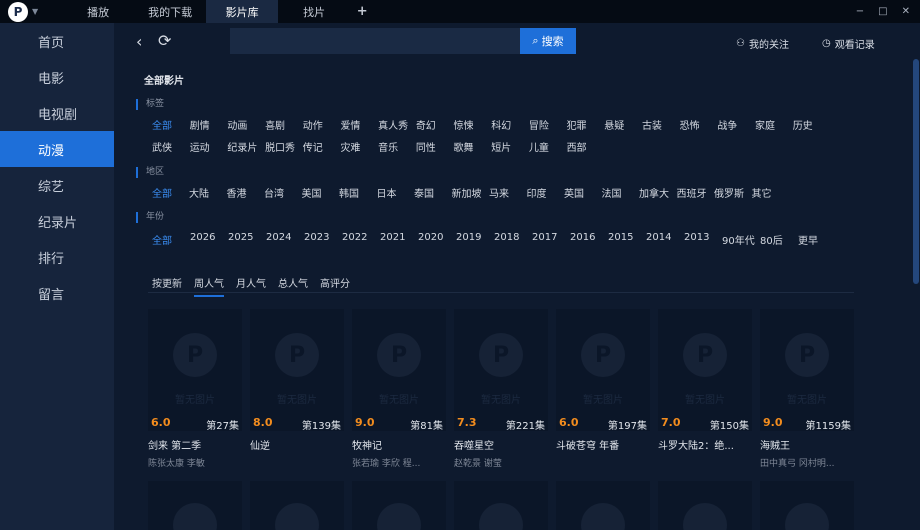 This screenshot has height=530, width=920. Describe the element at coordinates (779, 243) in the screenshot. I see `filter-option: 80后` at that location.